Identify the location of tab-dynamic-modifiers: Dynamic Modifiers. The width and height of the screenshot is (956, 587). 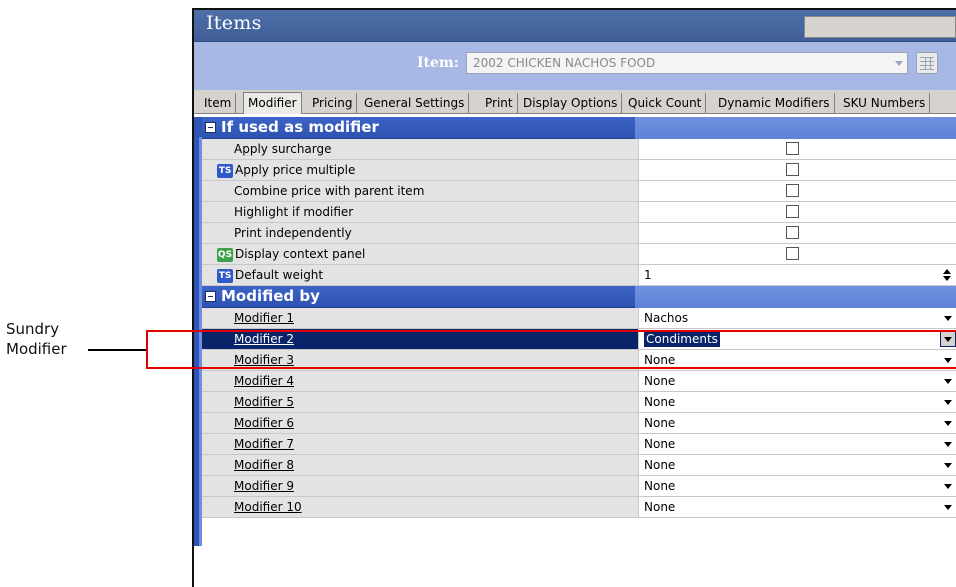
(774, 103).